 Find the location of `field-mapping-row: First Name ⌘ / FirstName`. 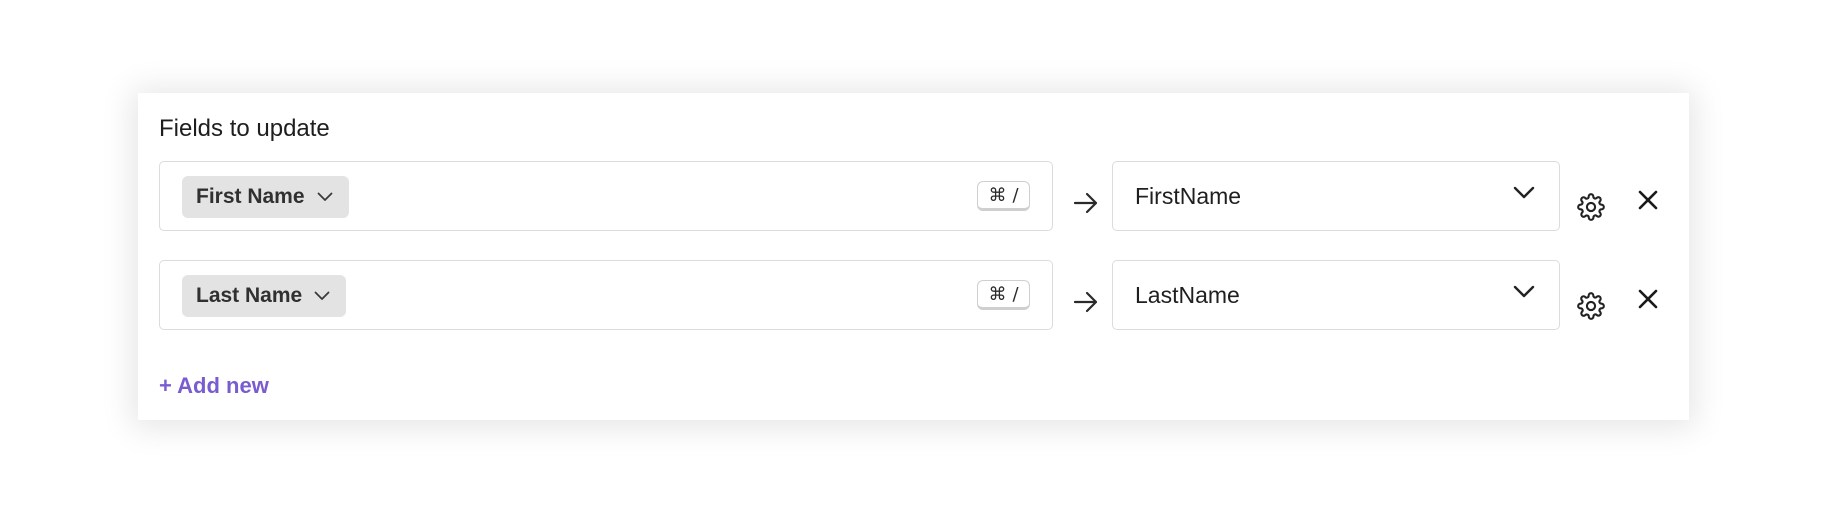

field-mapping-row: First Name ⌘ / FirstName is located at coordinates (914, 196).